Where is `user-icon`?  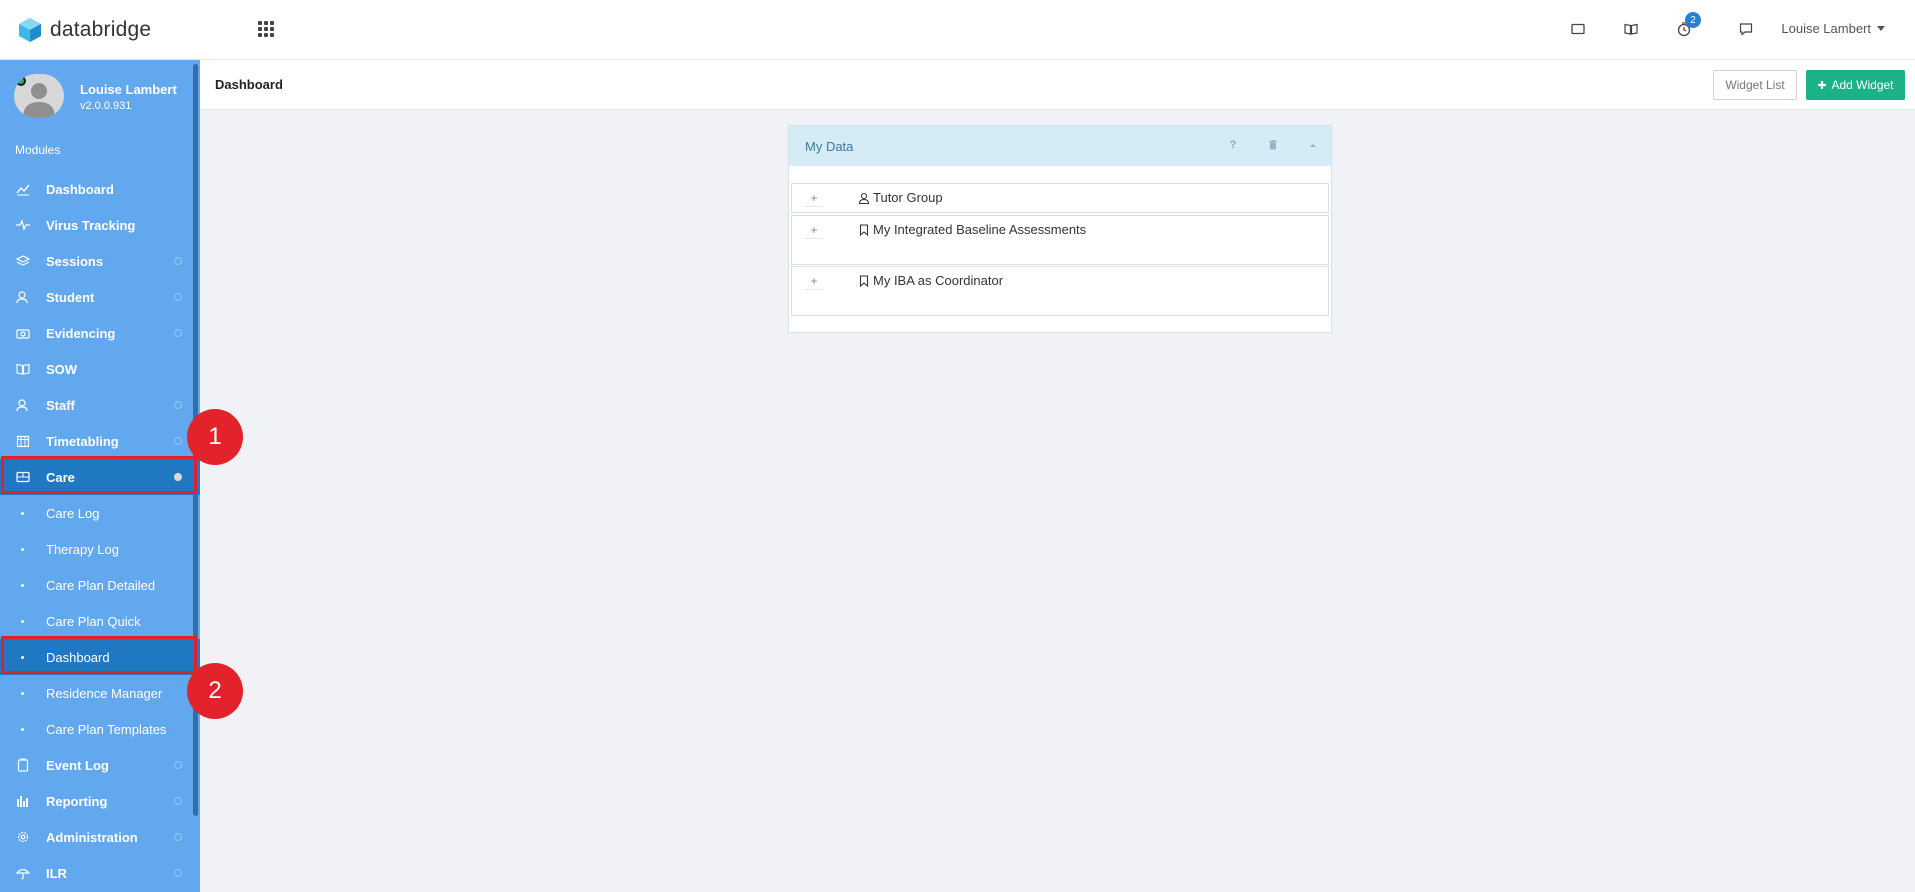 user-icon is located at coordinates (864, 198).